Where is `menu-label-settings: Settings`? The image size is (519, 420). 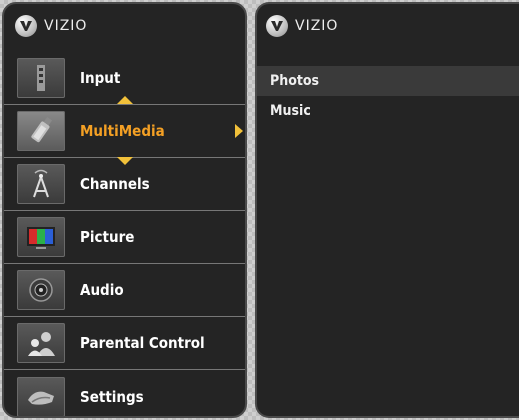
menu-label-settings: Settings is located at coordinates (112, 396).